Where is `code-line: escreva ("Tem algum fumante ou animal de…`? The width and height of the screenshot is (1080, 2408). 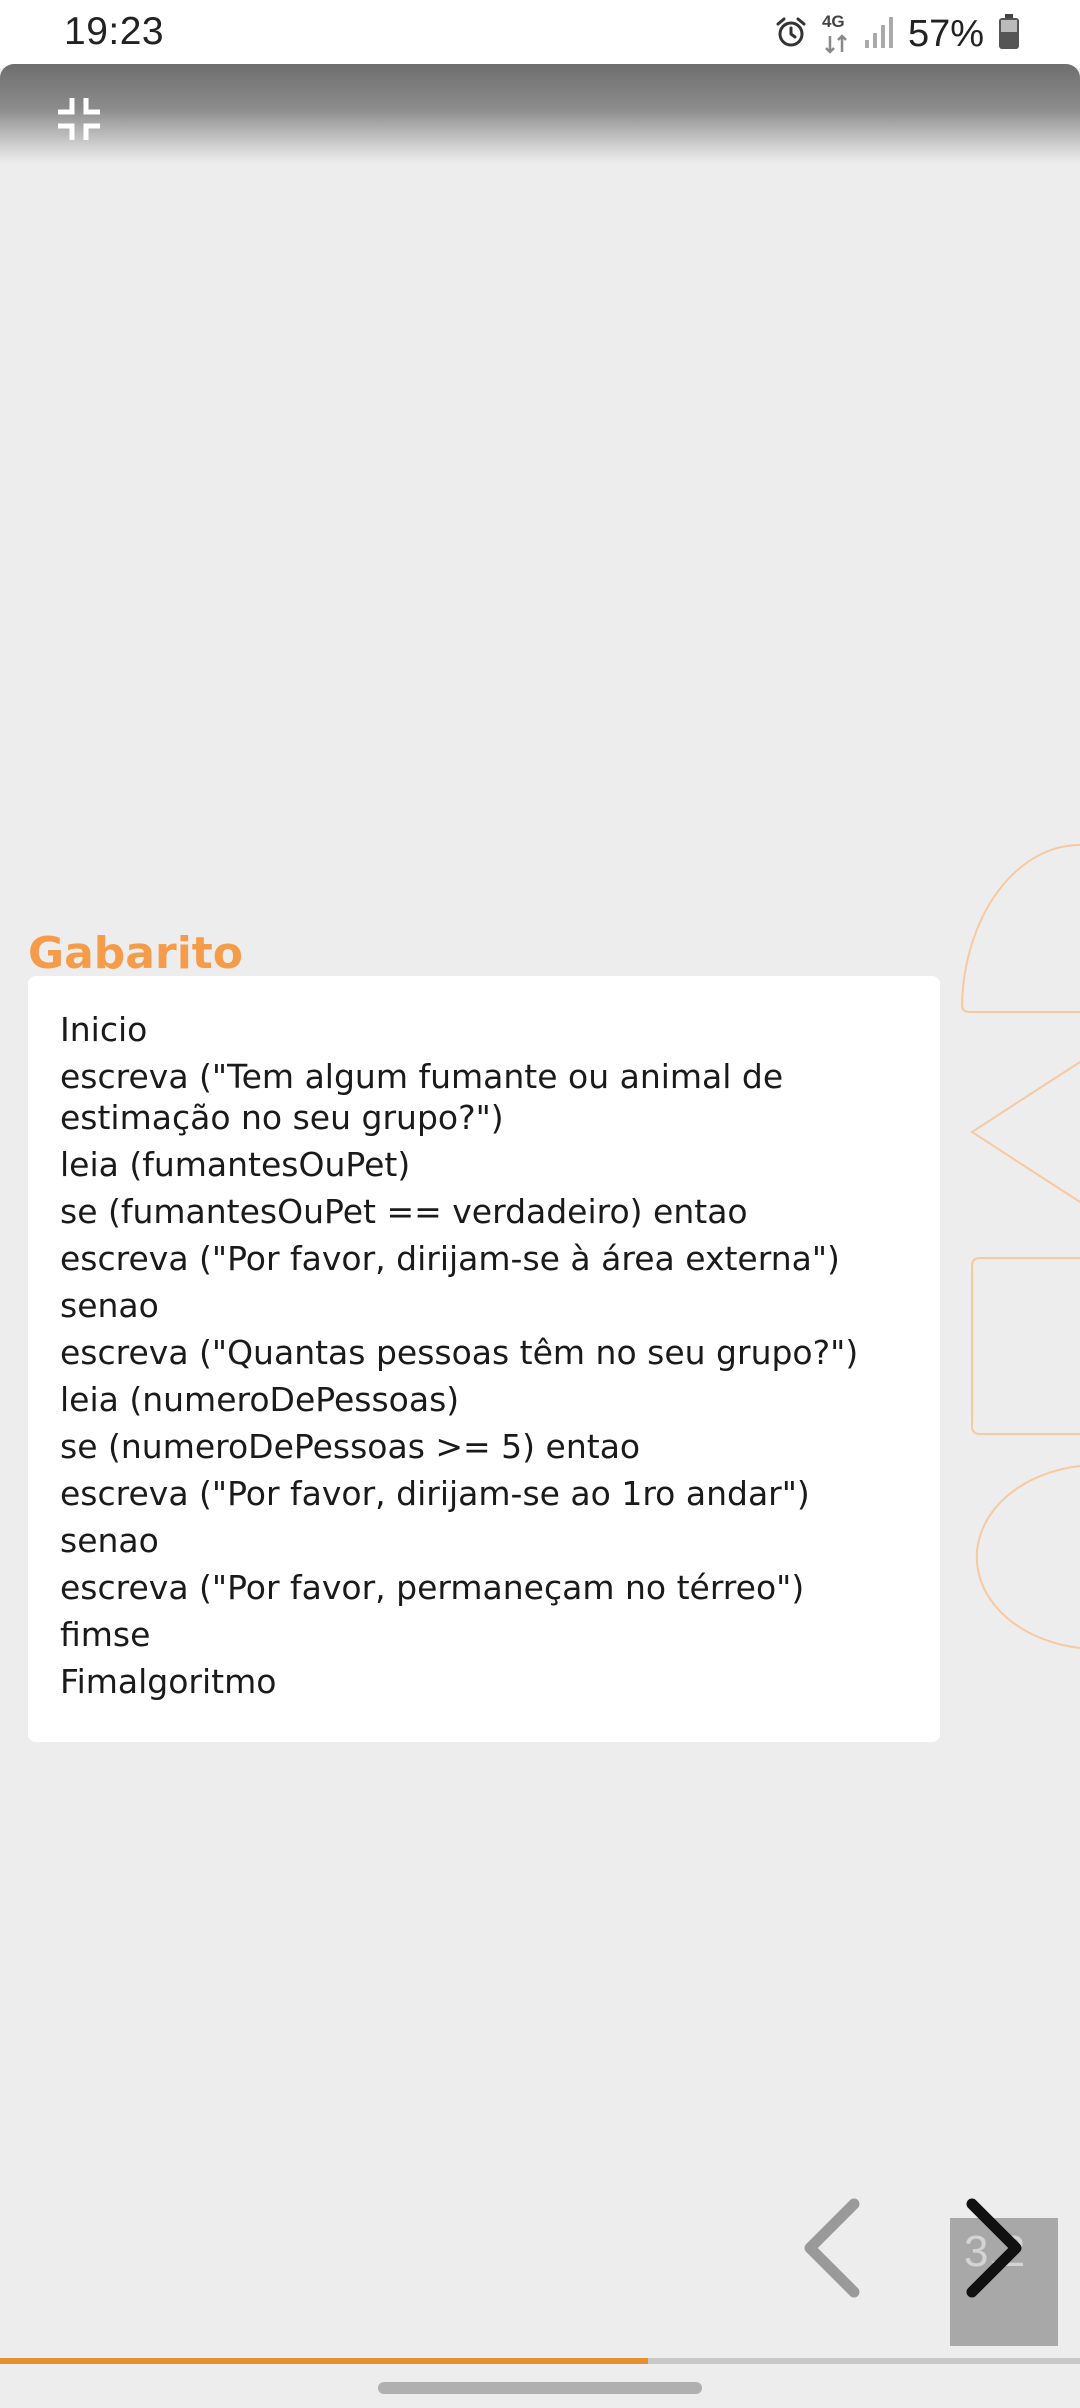 code-line: escreva ("Tem algum fumante ou animal de… is located at coordinates (422, 1097).